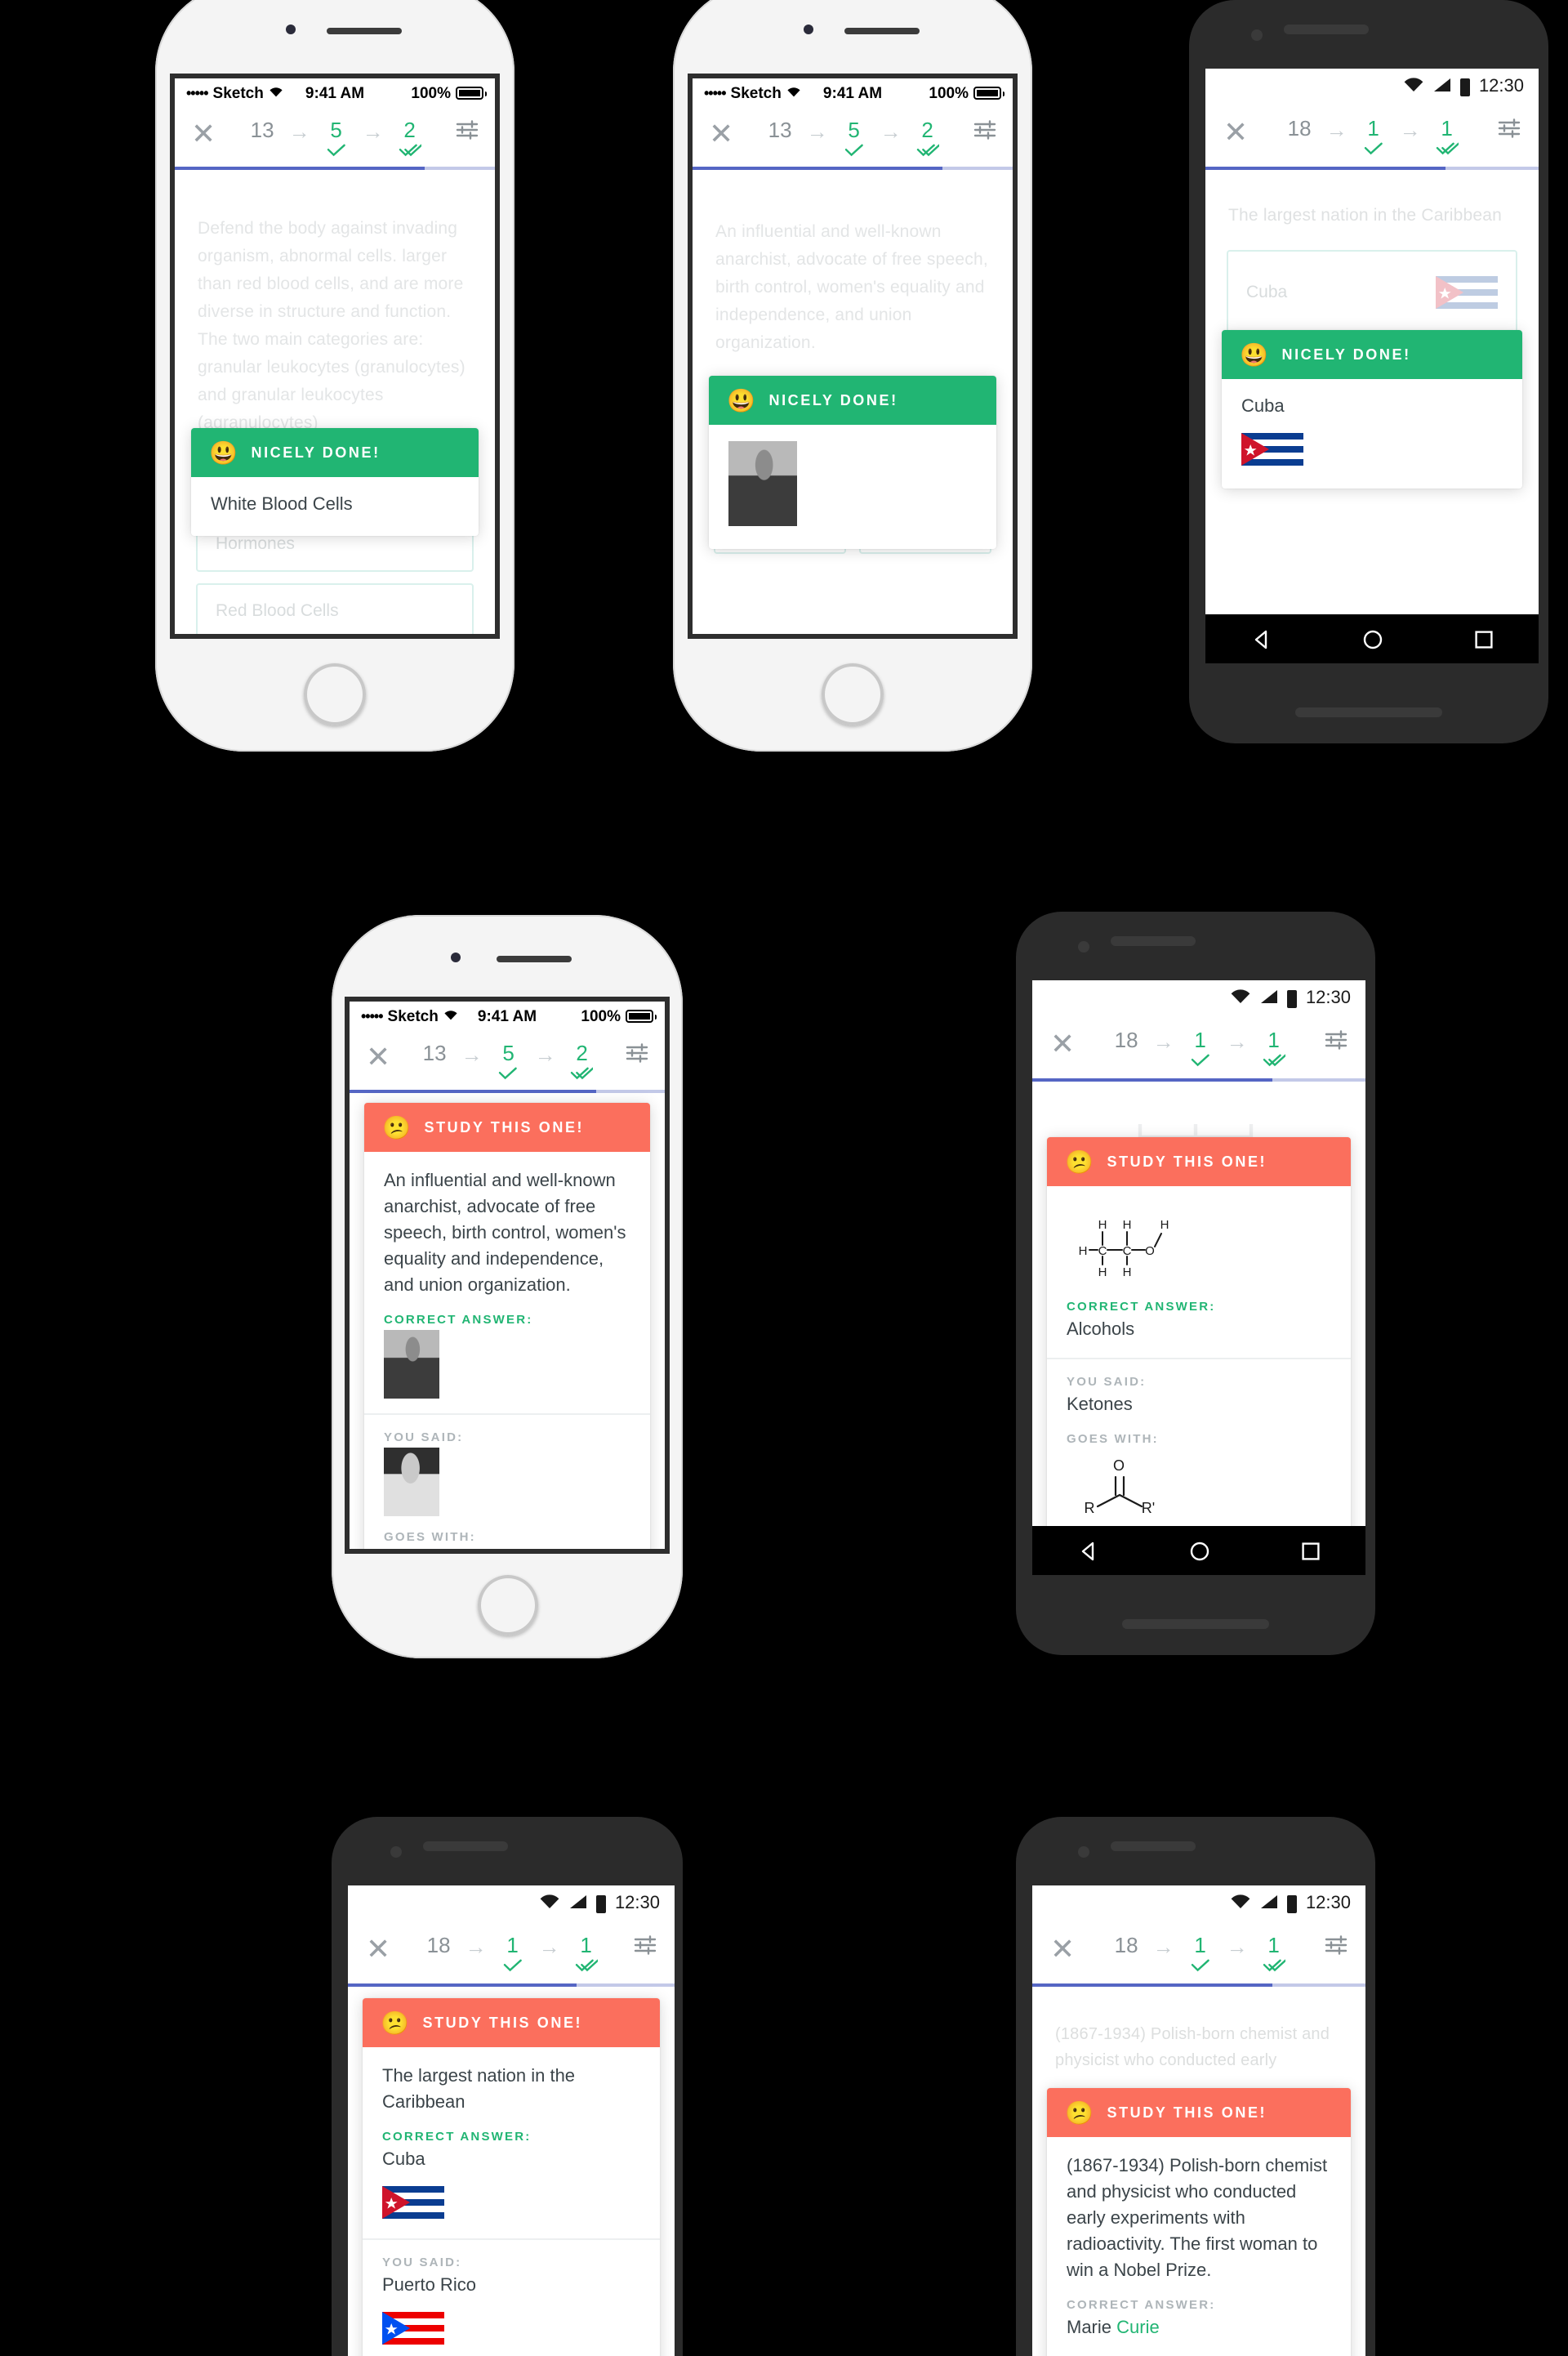 The image size is (1568, 2356). What do you see at coordinates (1257, 35) in the screenshot?
I see `front-camera` at bounding box center [1257, 35].